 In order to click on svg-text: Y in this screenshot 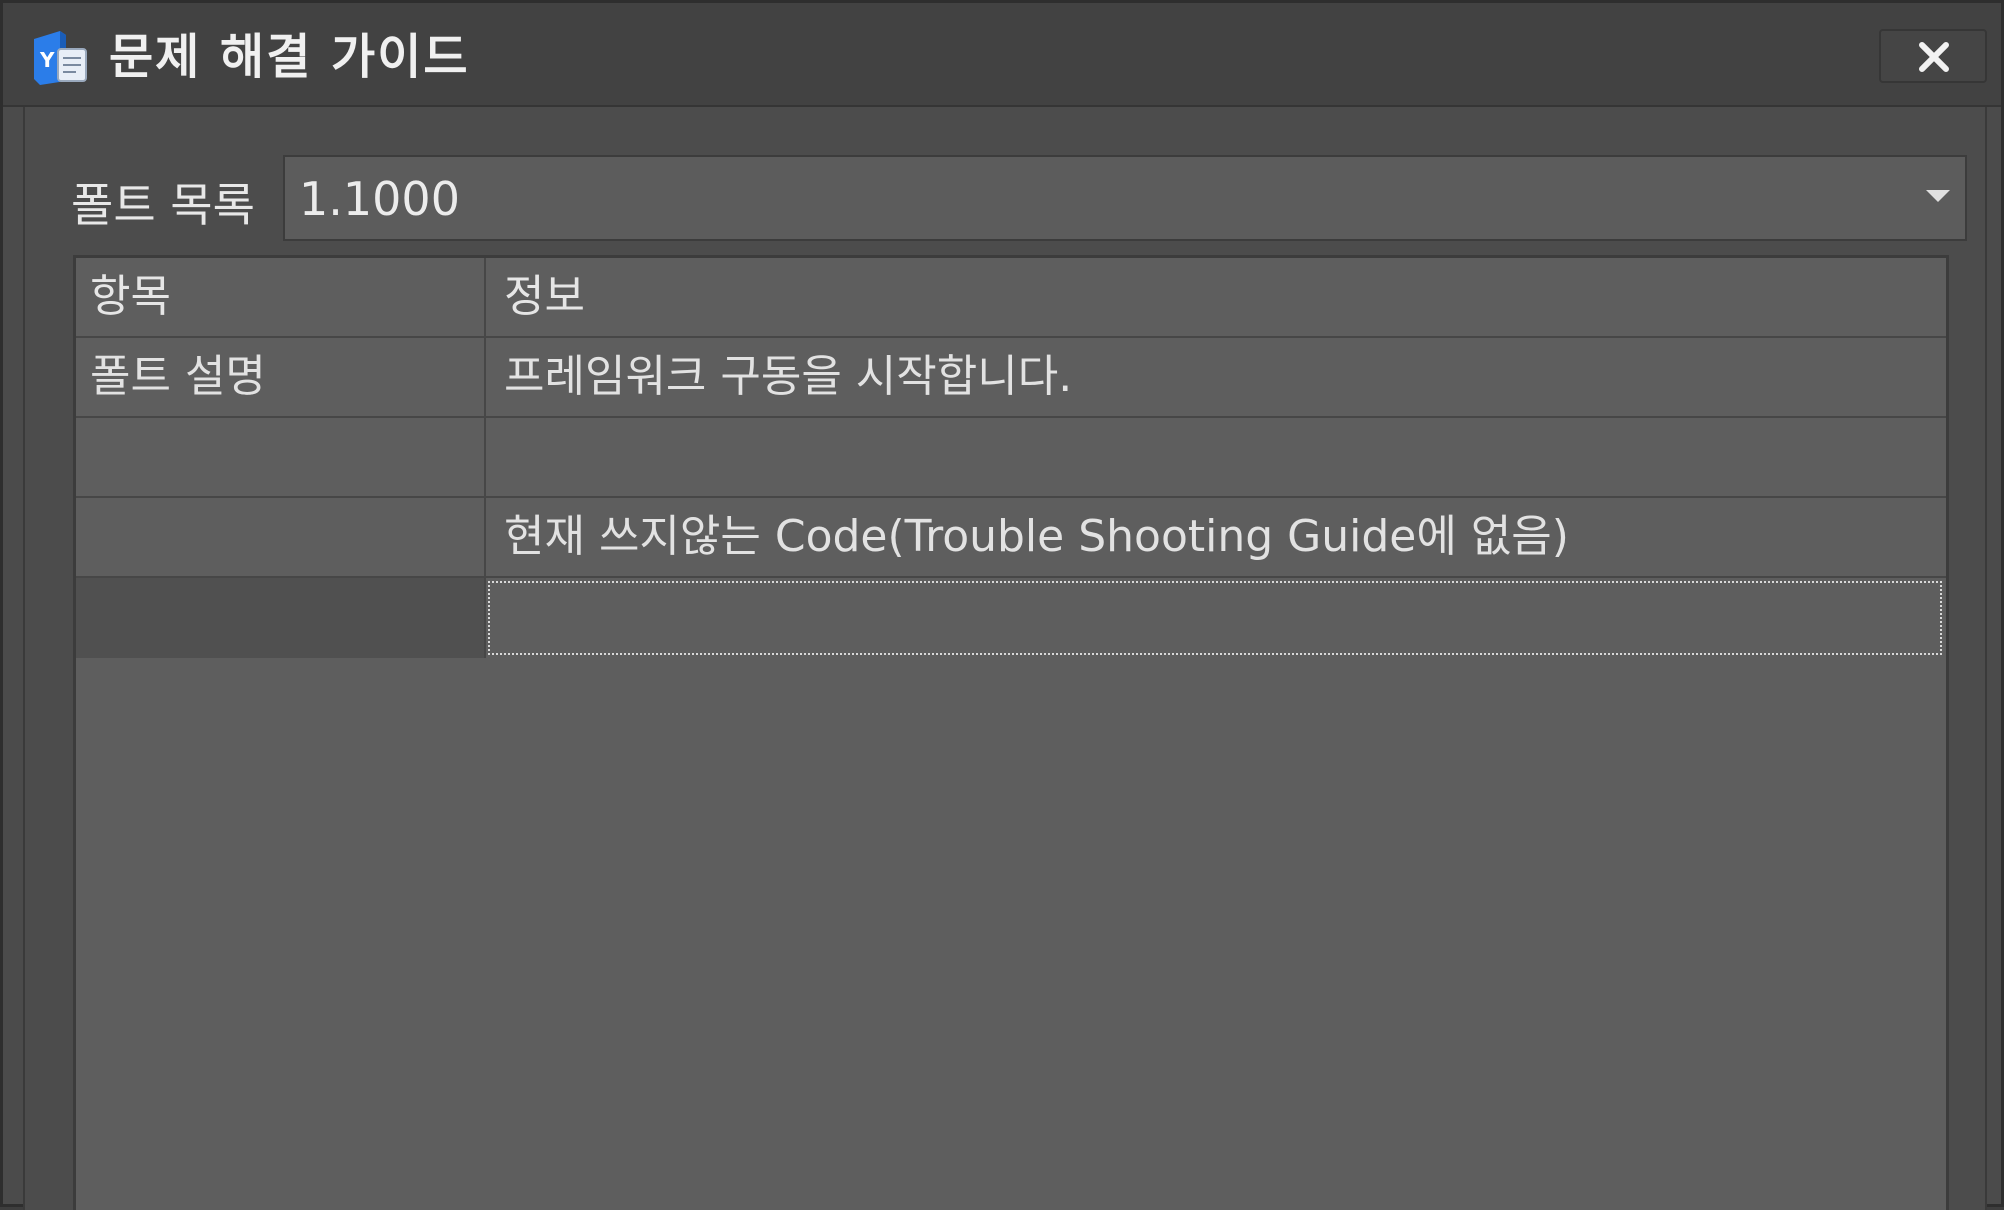, I will do `click(47, 60)`.